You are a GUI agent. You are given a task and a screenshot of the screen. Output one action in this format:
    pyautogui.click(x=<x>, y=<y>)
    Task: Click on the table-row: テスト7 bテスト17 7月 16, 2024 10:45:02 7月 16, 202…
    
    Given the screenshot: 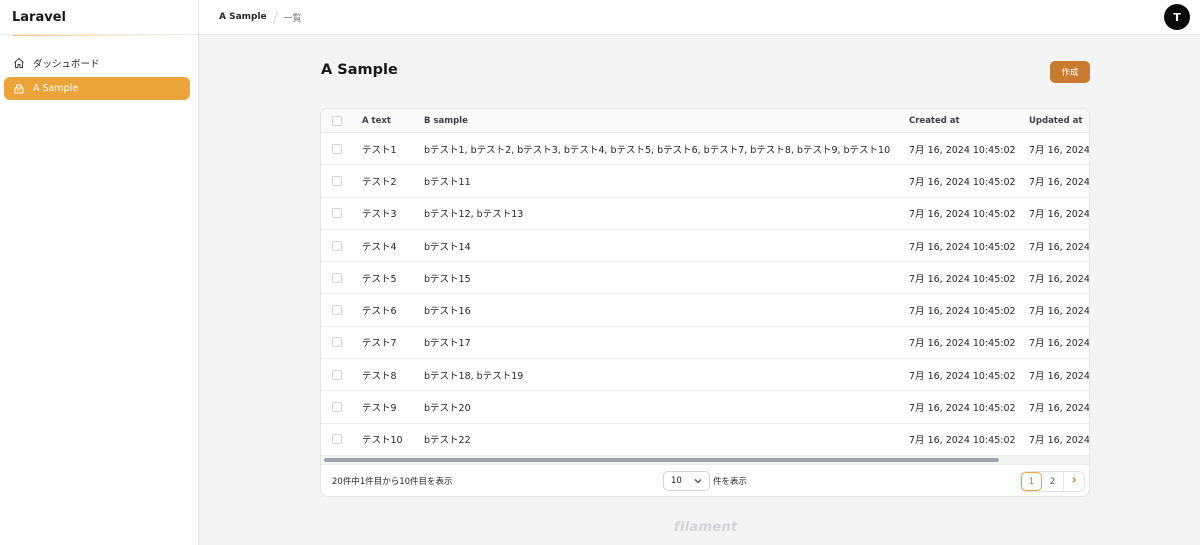 What is the action you would take?
    pyautogui.click(x=705, y=343)
    